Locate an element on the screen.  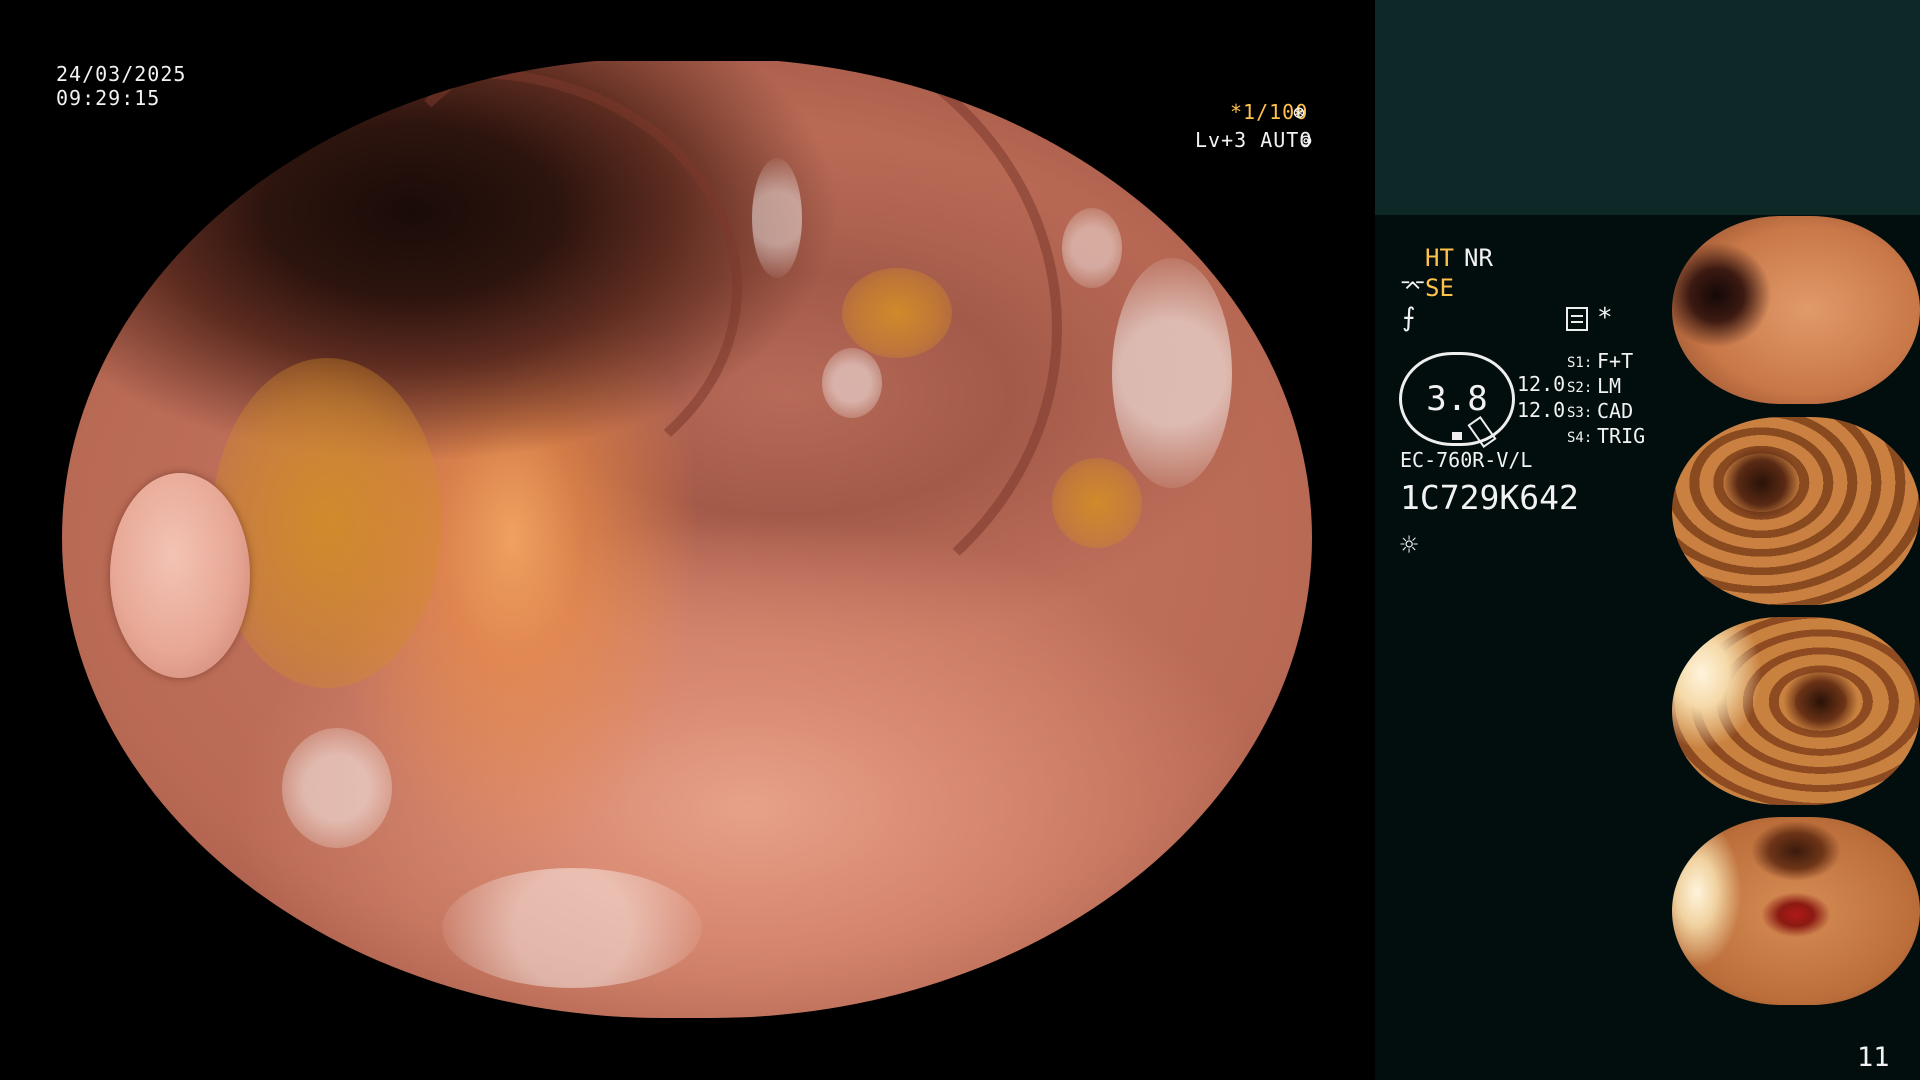
switch-1-value: F+T is located at coordinates (1615, 361).